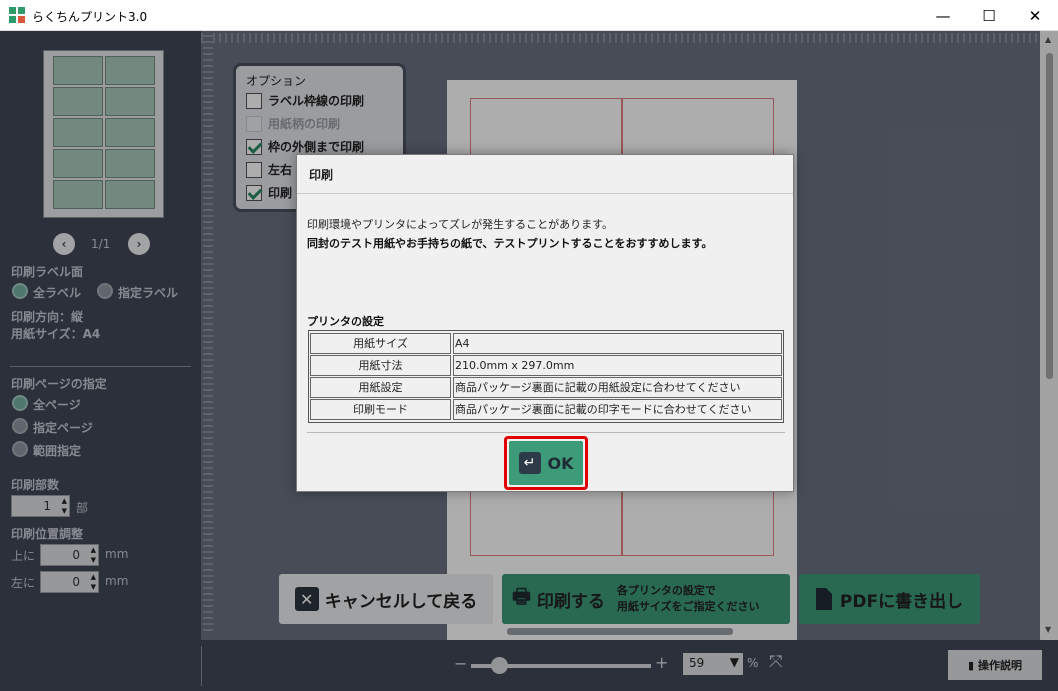  What do you see at coordinates (510, 243) in the screenshot?
I see `dialog-message-bold: 同封のテスト用紙やお手持ちの紙で、テストプリントすることをおすすめします。` at bounding box center [510, 243].